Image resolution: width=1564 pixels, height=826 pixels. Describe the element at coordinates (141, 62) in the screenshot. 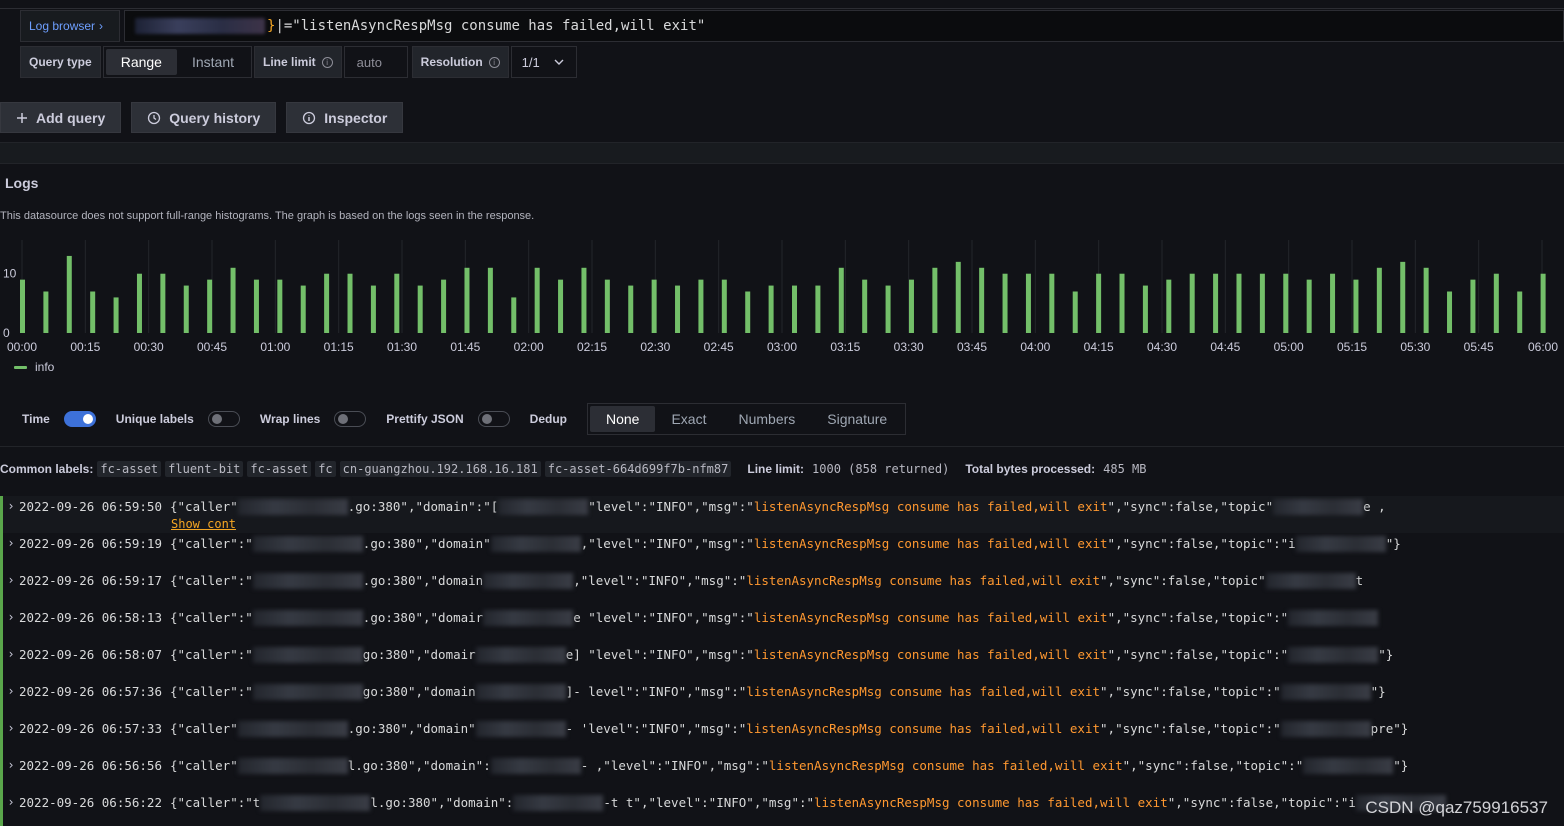

I see `query-type-range: Range` at that location.